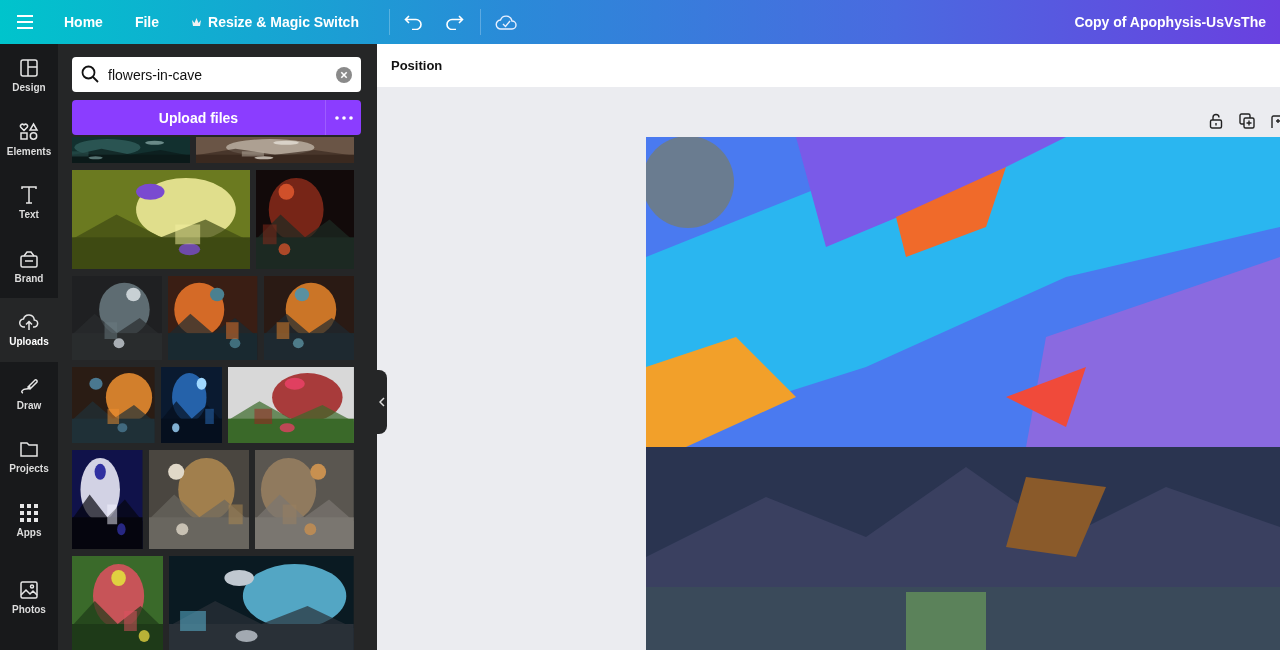  Describe the element at coordinates (1275, 121) in the screenshot. I see `add-page-icon` at that location.